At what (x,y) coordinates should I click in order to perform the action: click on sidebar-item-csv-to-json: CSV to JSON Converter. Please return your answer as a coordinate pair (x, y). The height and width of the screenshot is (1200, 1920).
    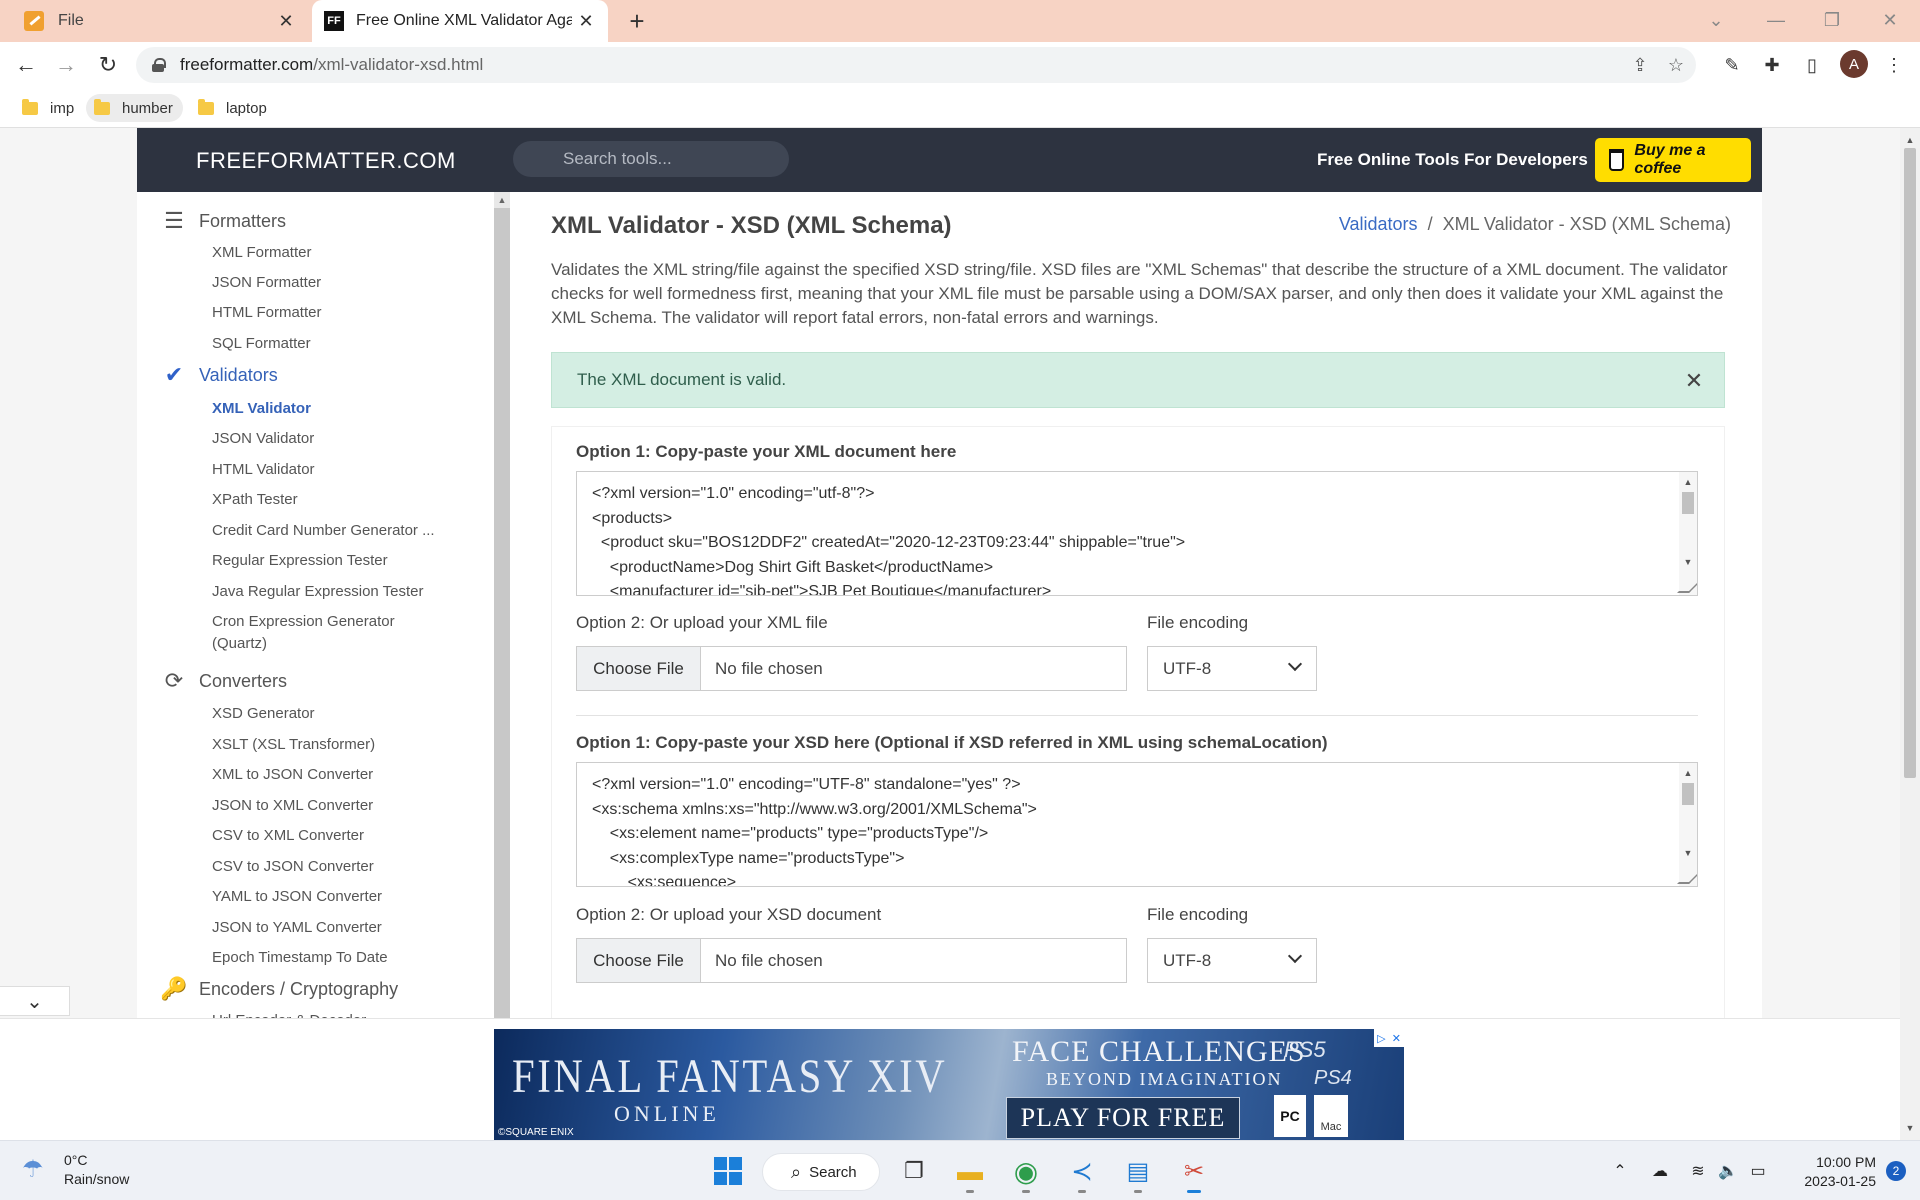
    Looking at the image, I should click on (342, 867).